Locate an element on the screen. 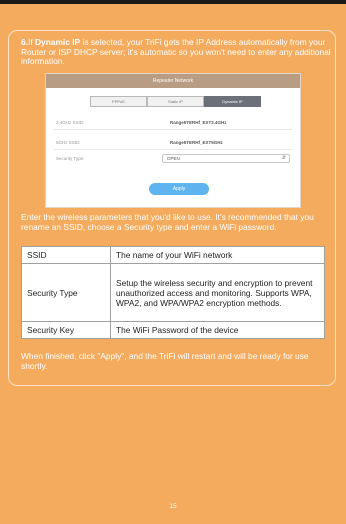 The height and width of the screenshot is (524, 346). security-type-label: Security Type: is located at coordinates (70, 158).